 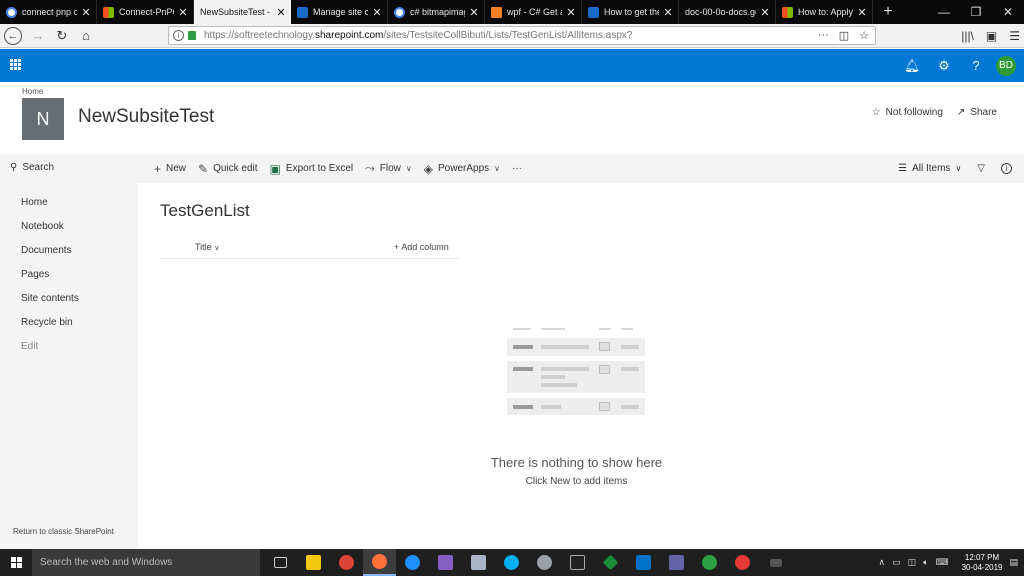 I want to click on breadcrumb: Home, so click(x=32, y=91).